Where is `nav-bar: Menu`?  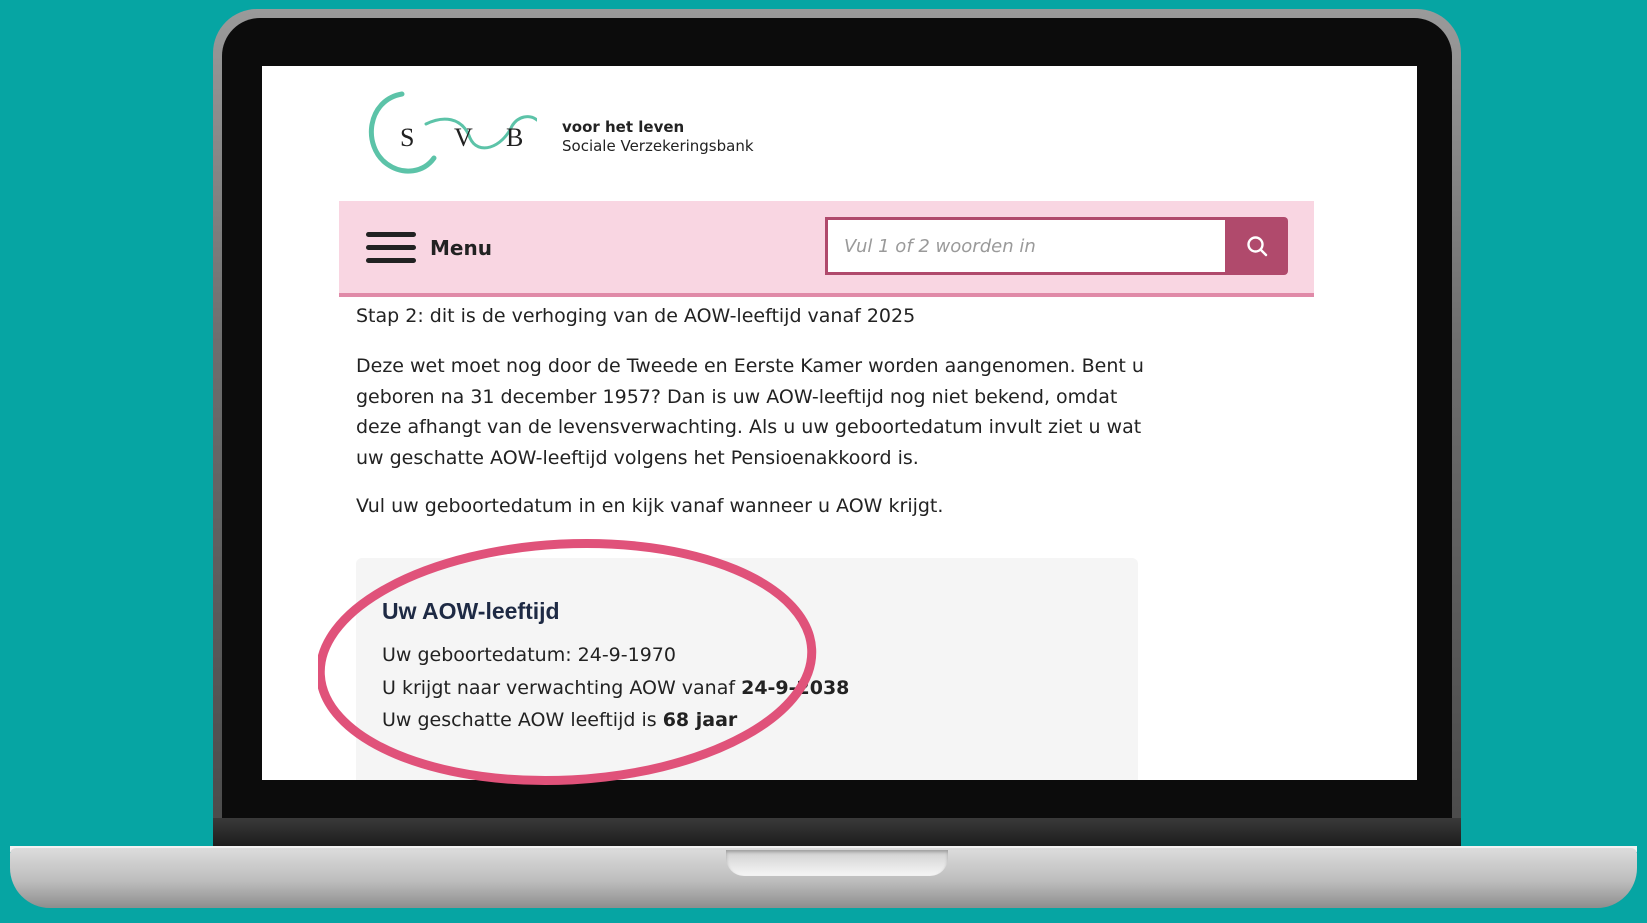 nav-bar: Menu is located at coordinates (826, 249).